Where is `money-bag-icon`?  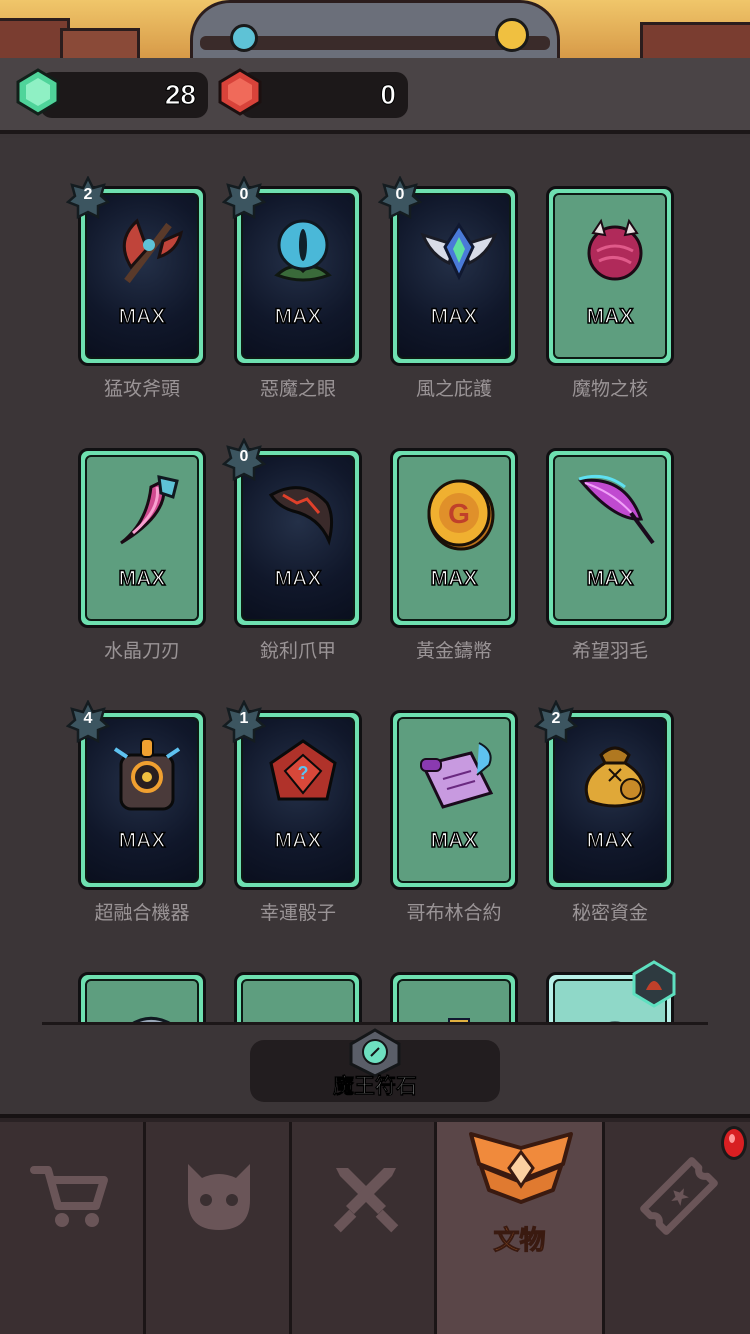
money-bag-icon is located at coordinates (615, 777).